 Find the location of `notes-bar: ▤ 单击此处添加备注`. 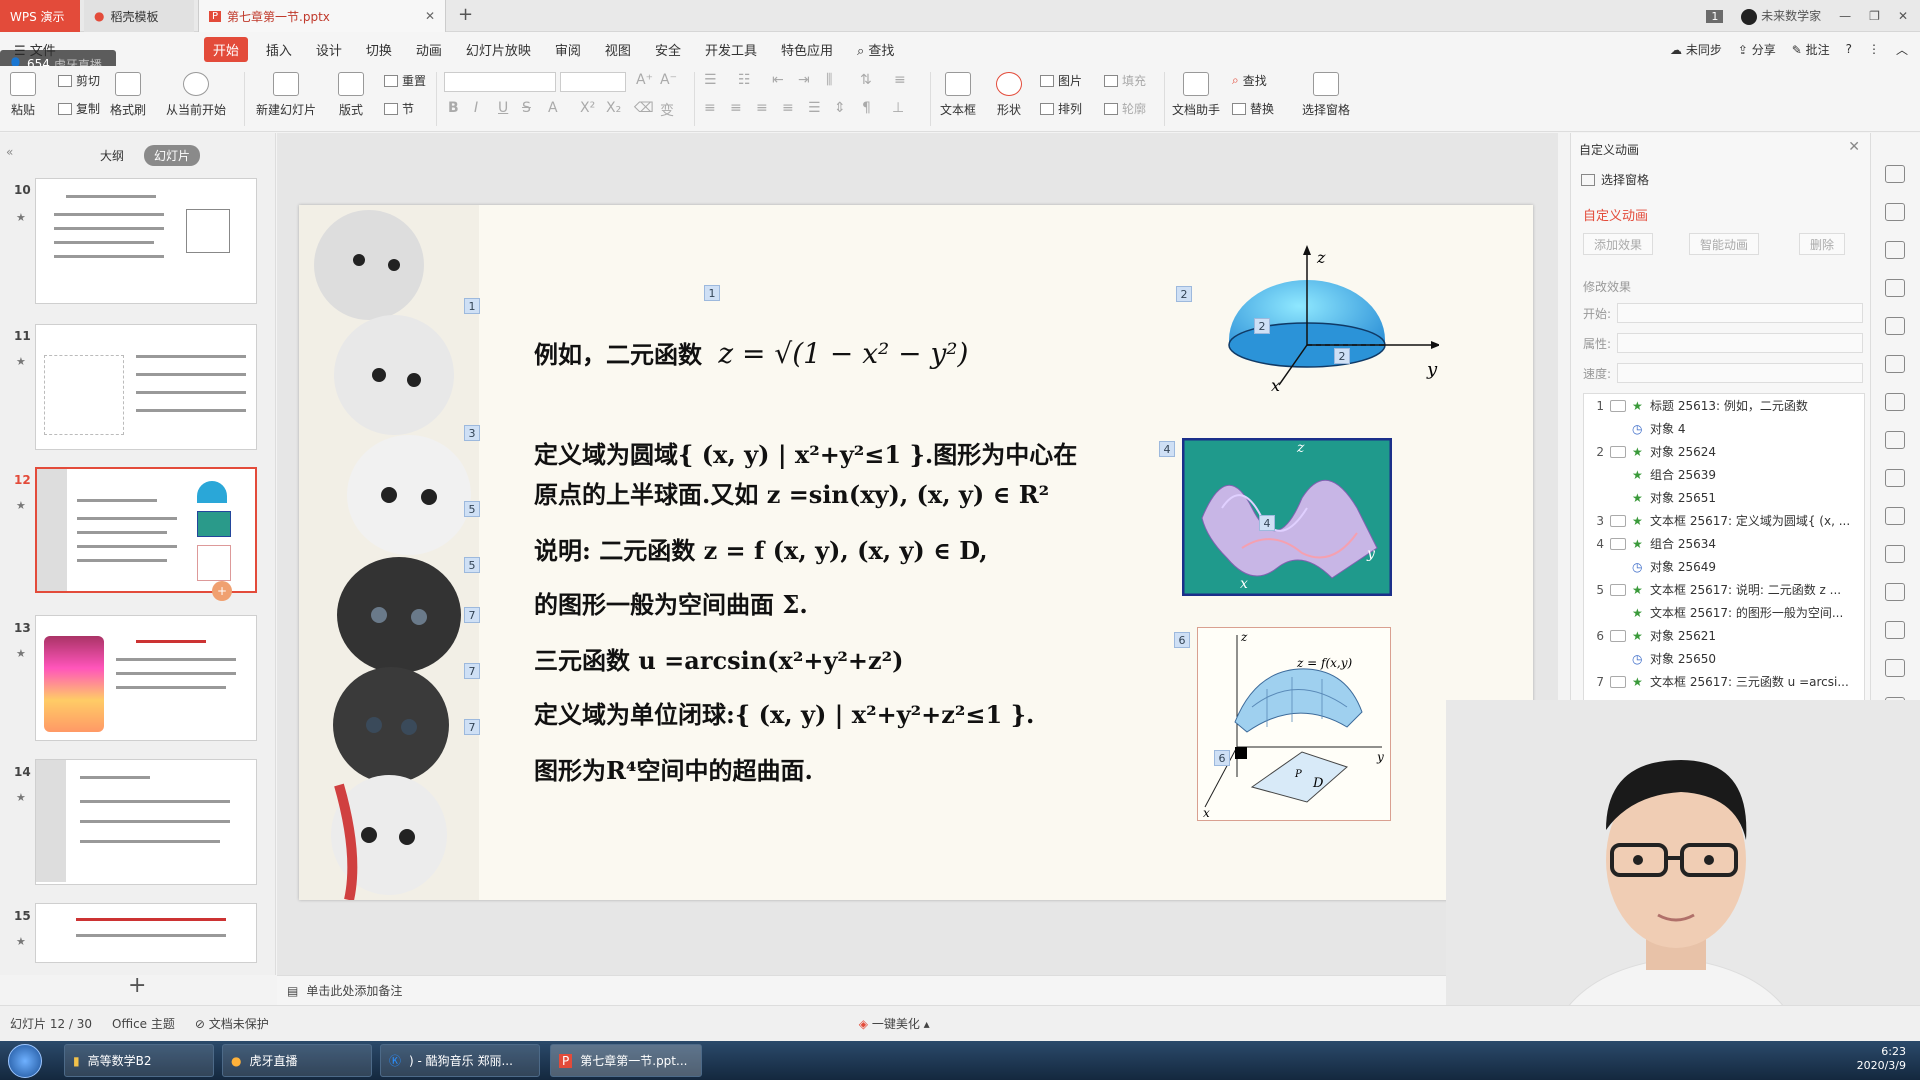

notes-bar: ▤ 单击此处添加备注 is located at coordinates (917, 990).